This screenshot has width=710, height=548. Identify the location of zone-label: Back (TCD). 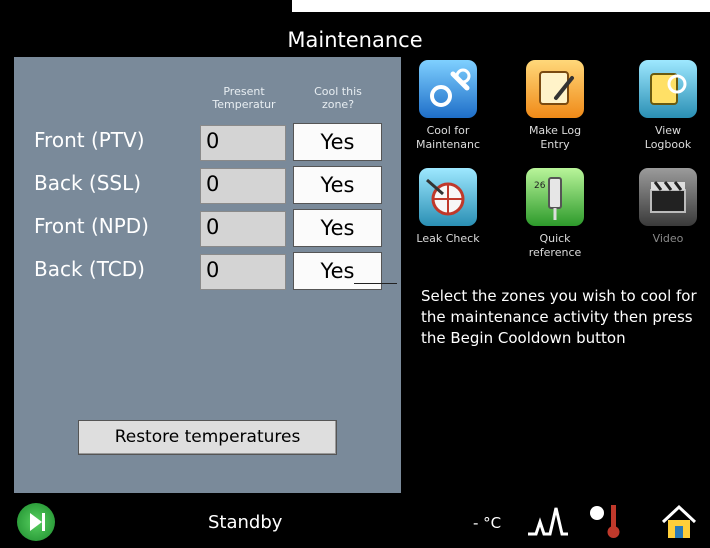
(89, 269).